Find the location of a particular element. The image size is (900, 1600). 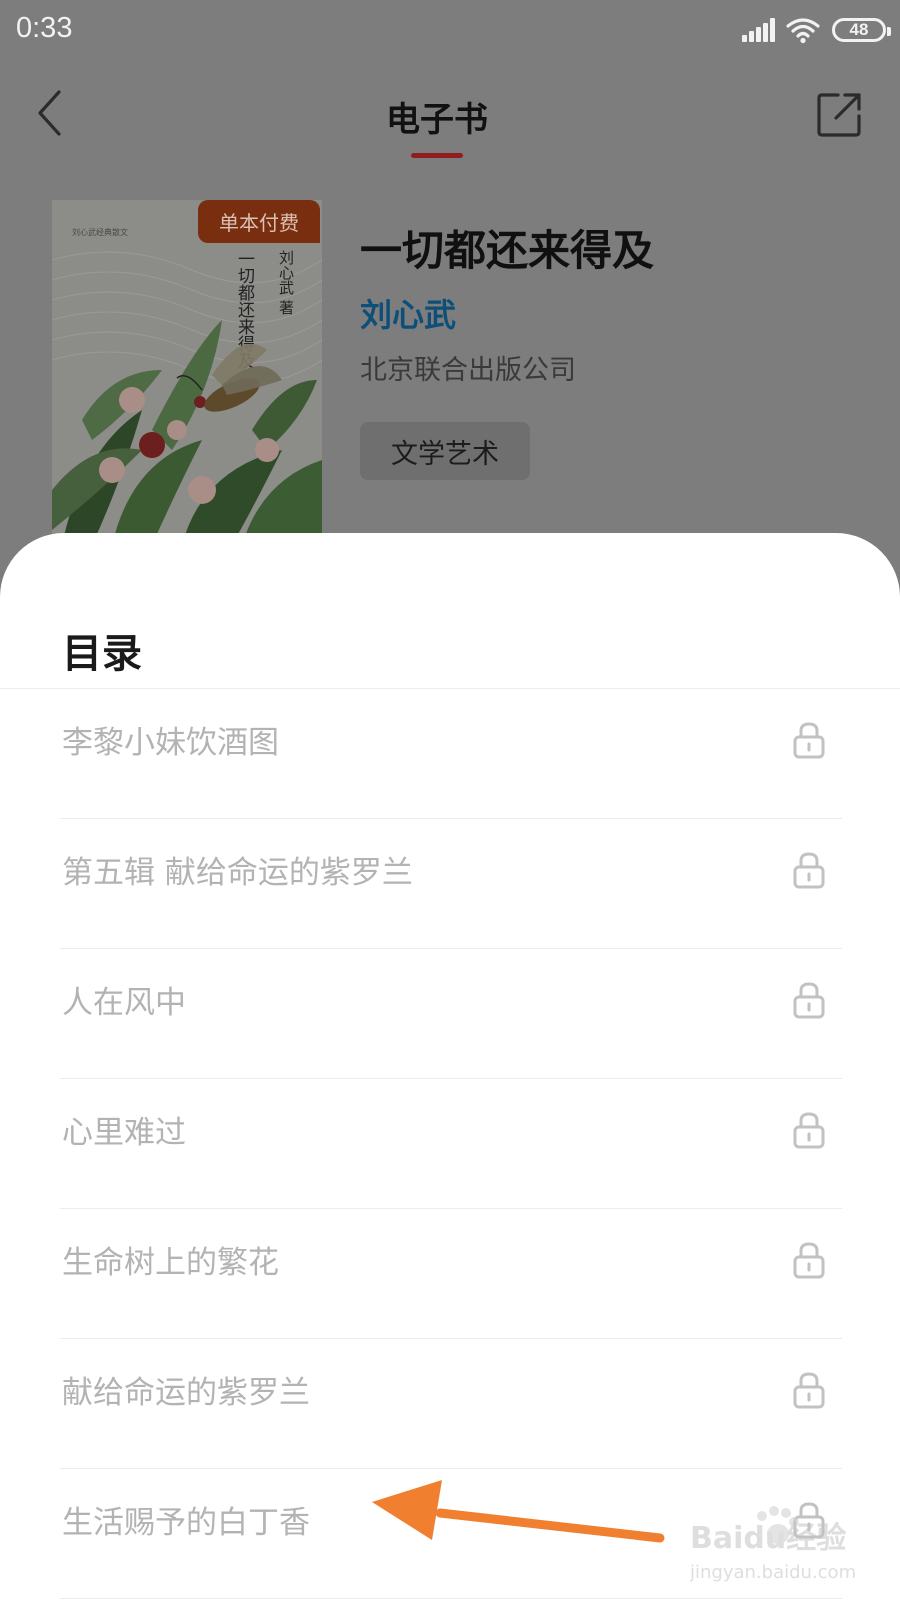

book-author-link: 刘心武 is located at coordinates (408, 313).